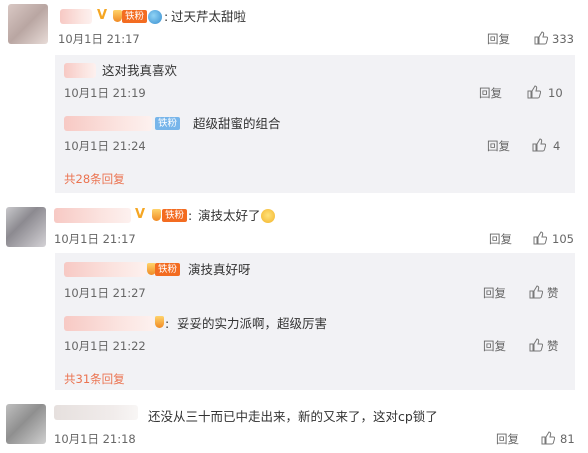 Image resolution: width=588 pixels, height=453 pixels. Describe the element at coordinates (555, 93) in the screenshot. I see `like-count: 10` at that location.